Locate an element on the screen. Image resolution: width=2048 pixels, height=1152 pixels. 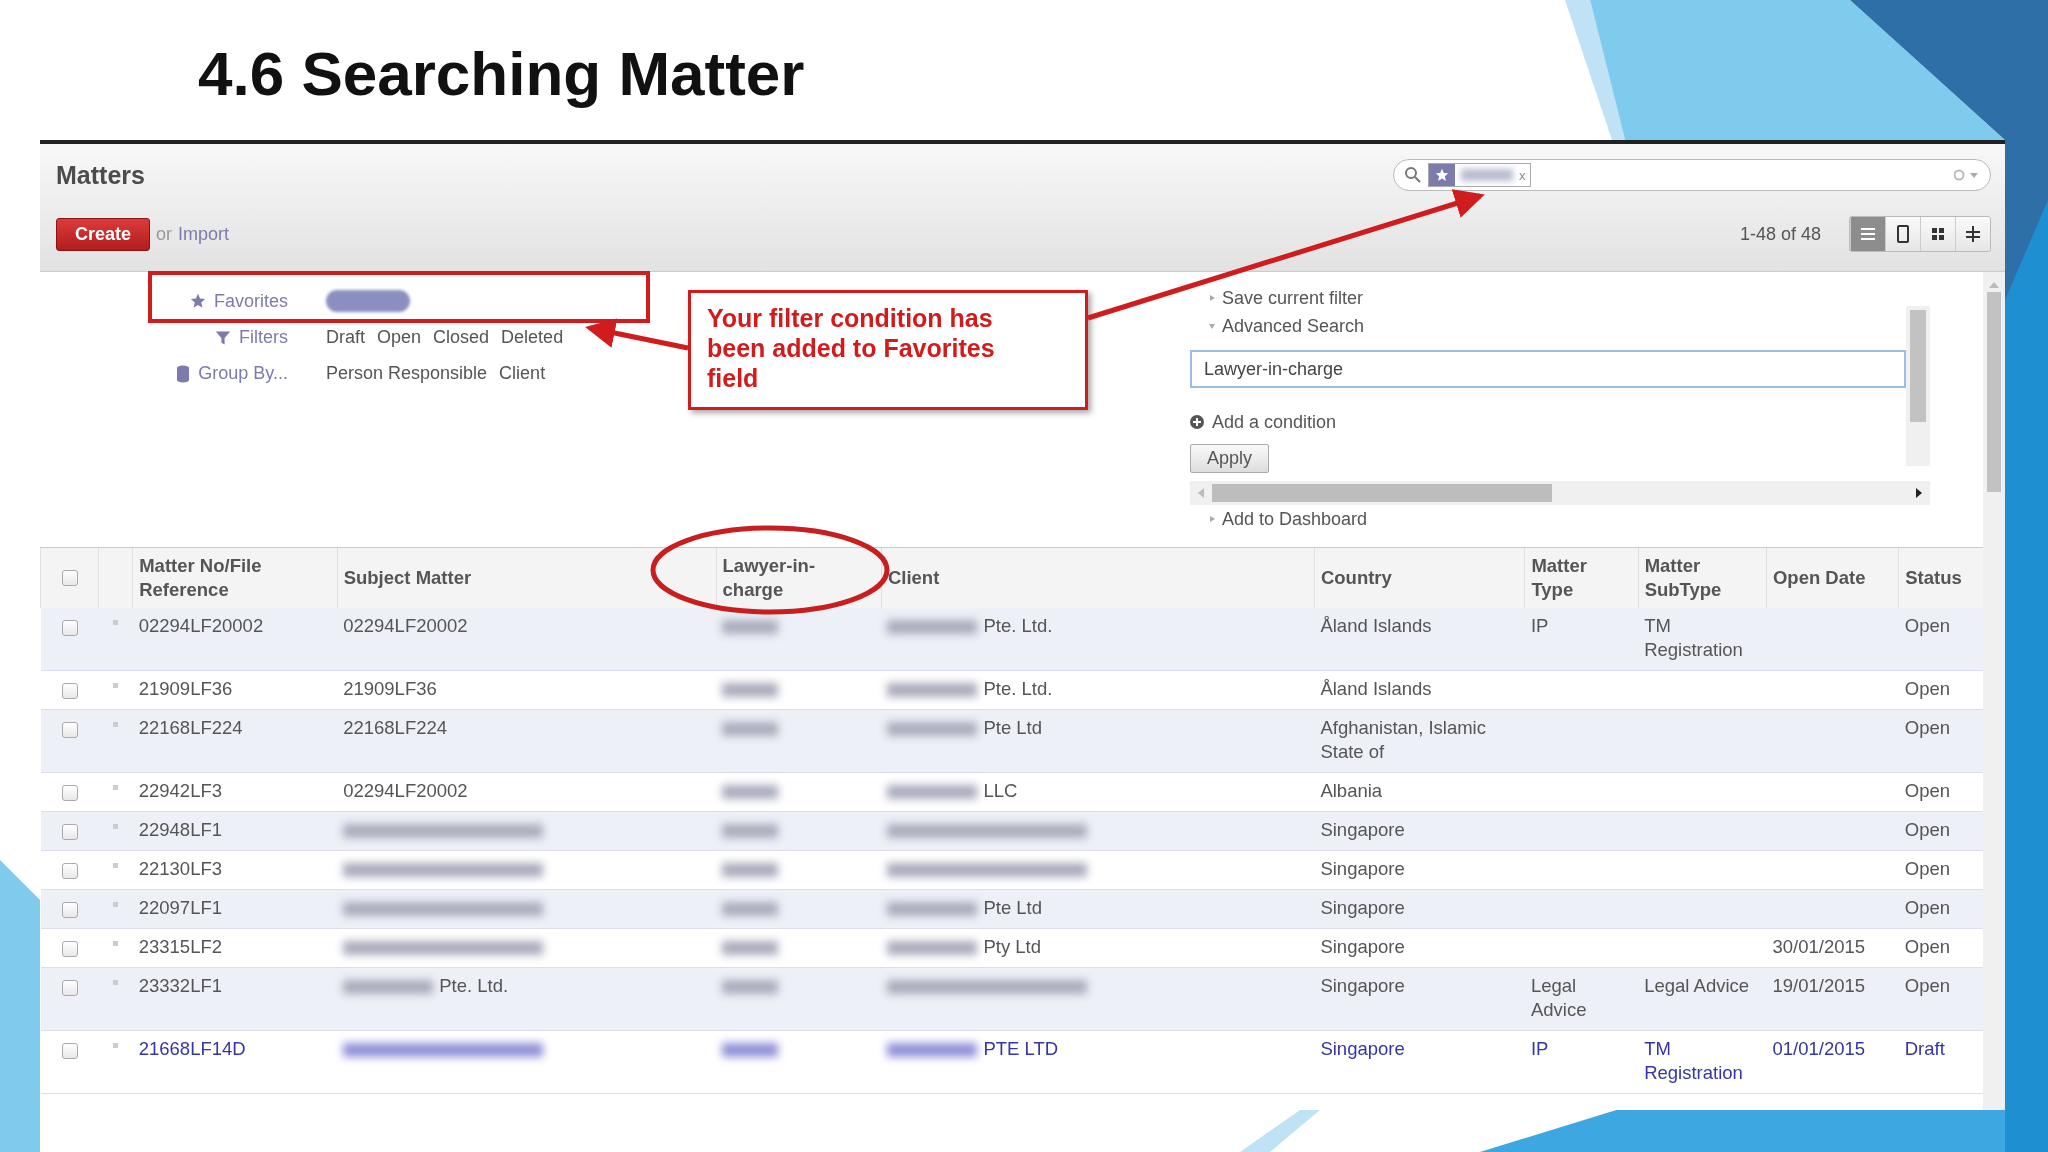
table-cell: Afghanistan, Islamic State of is located at coordinates (1403, 739).